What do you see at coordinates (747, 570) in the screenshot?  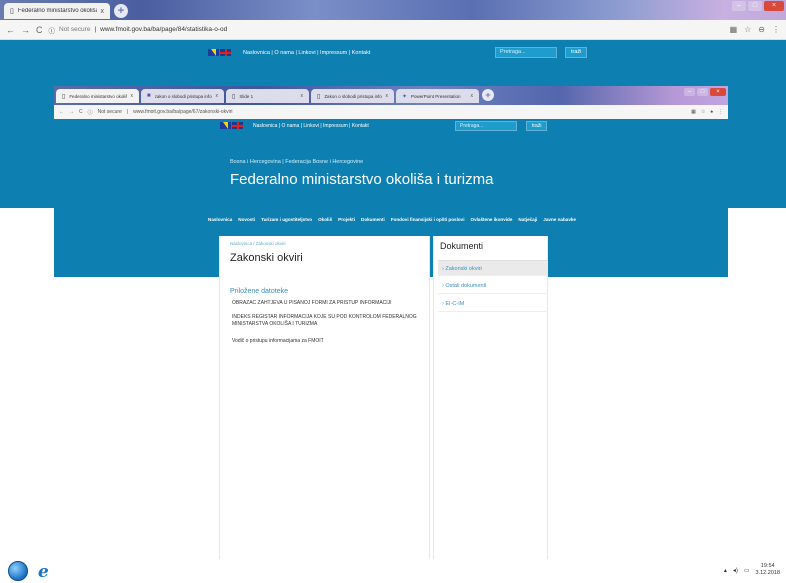 I see `network-icon: ▭` at bounding box center [747, 570].